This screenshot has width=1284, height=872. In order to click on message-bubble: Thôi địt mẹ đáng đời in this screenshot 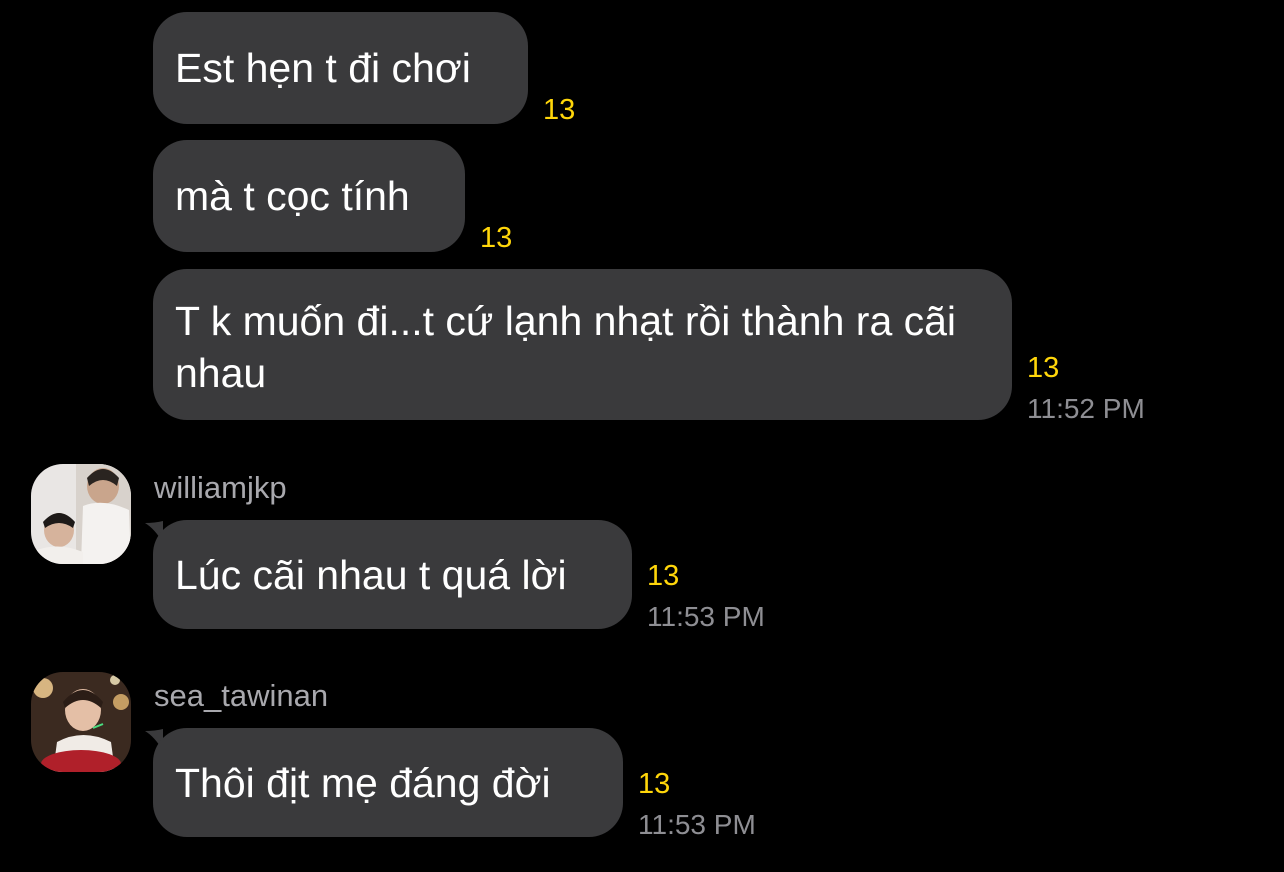, I will do `click(388, 782)`.